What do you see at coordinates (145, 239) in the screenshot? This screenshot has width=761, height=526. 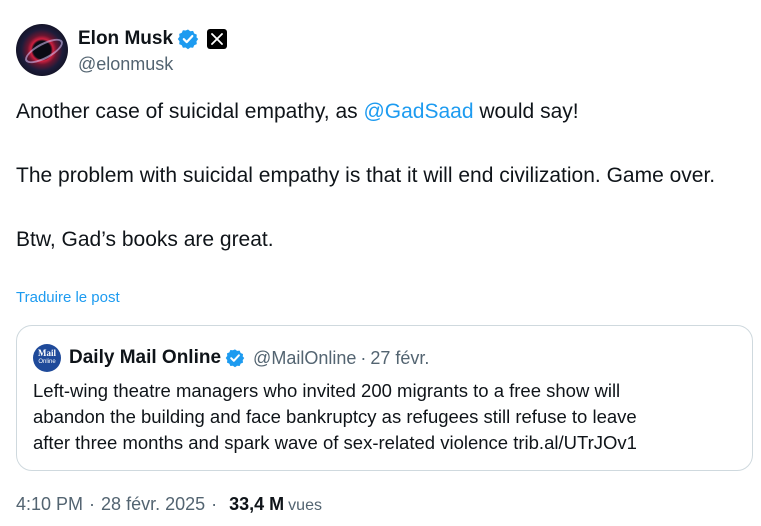 I see `tweet-paragraph-3: Btw, Gad’s books are great.` at bounding box center [145, 239].